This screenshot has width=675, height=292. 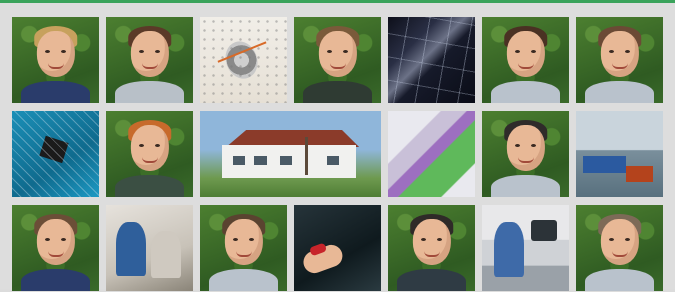 I want to click on led-strips-photo, so click(x=431, y=154).